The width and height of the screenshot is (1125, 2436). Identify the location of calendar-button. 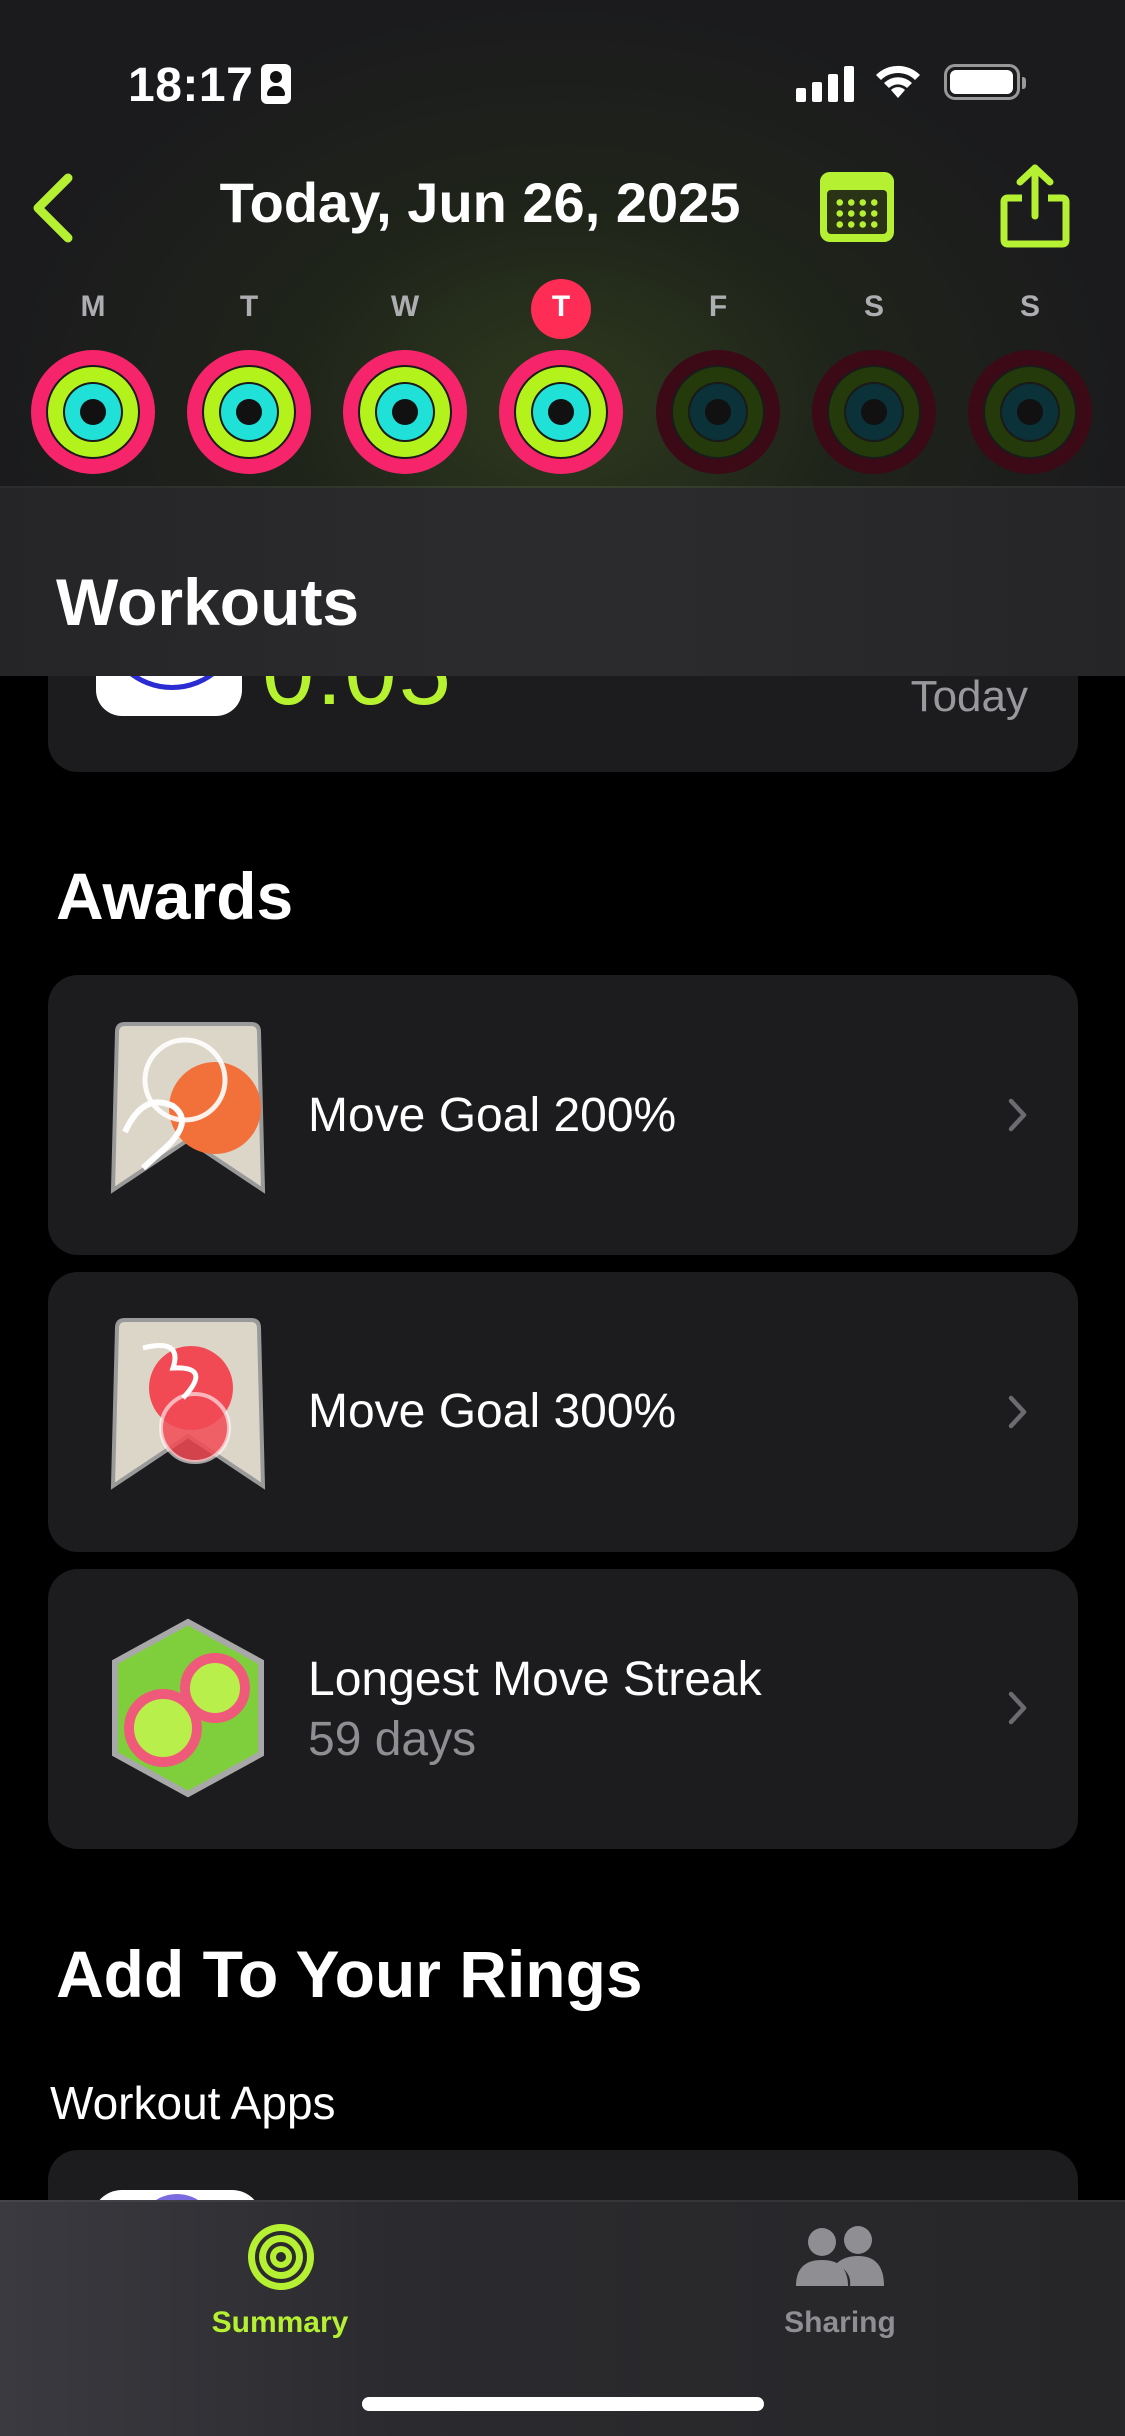
(857, 207).